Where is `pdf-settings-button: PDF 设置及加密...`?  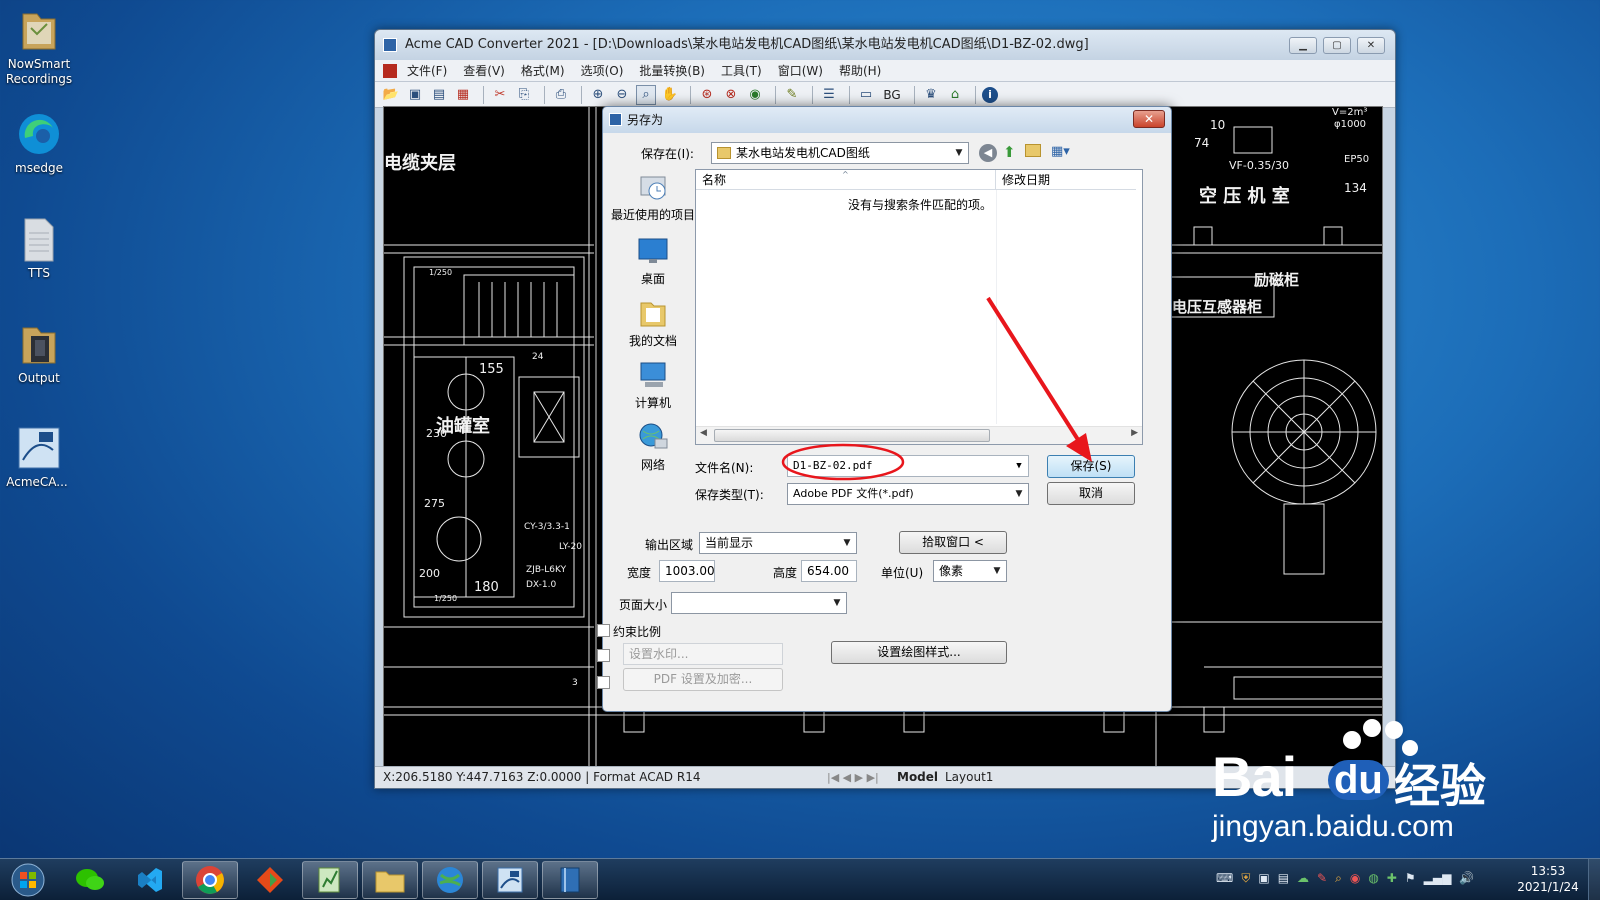 pdf-settings-button: PDF 设置及加密... is located at coordinates (703, 679).